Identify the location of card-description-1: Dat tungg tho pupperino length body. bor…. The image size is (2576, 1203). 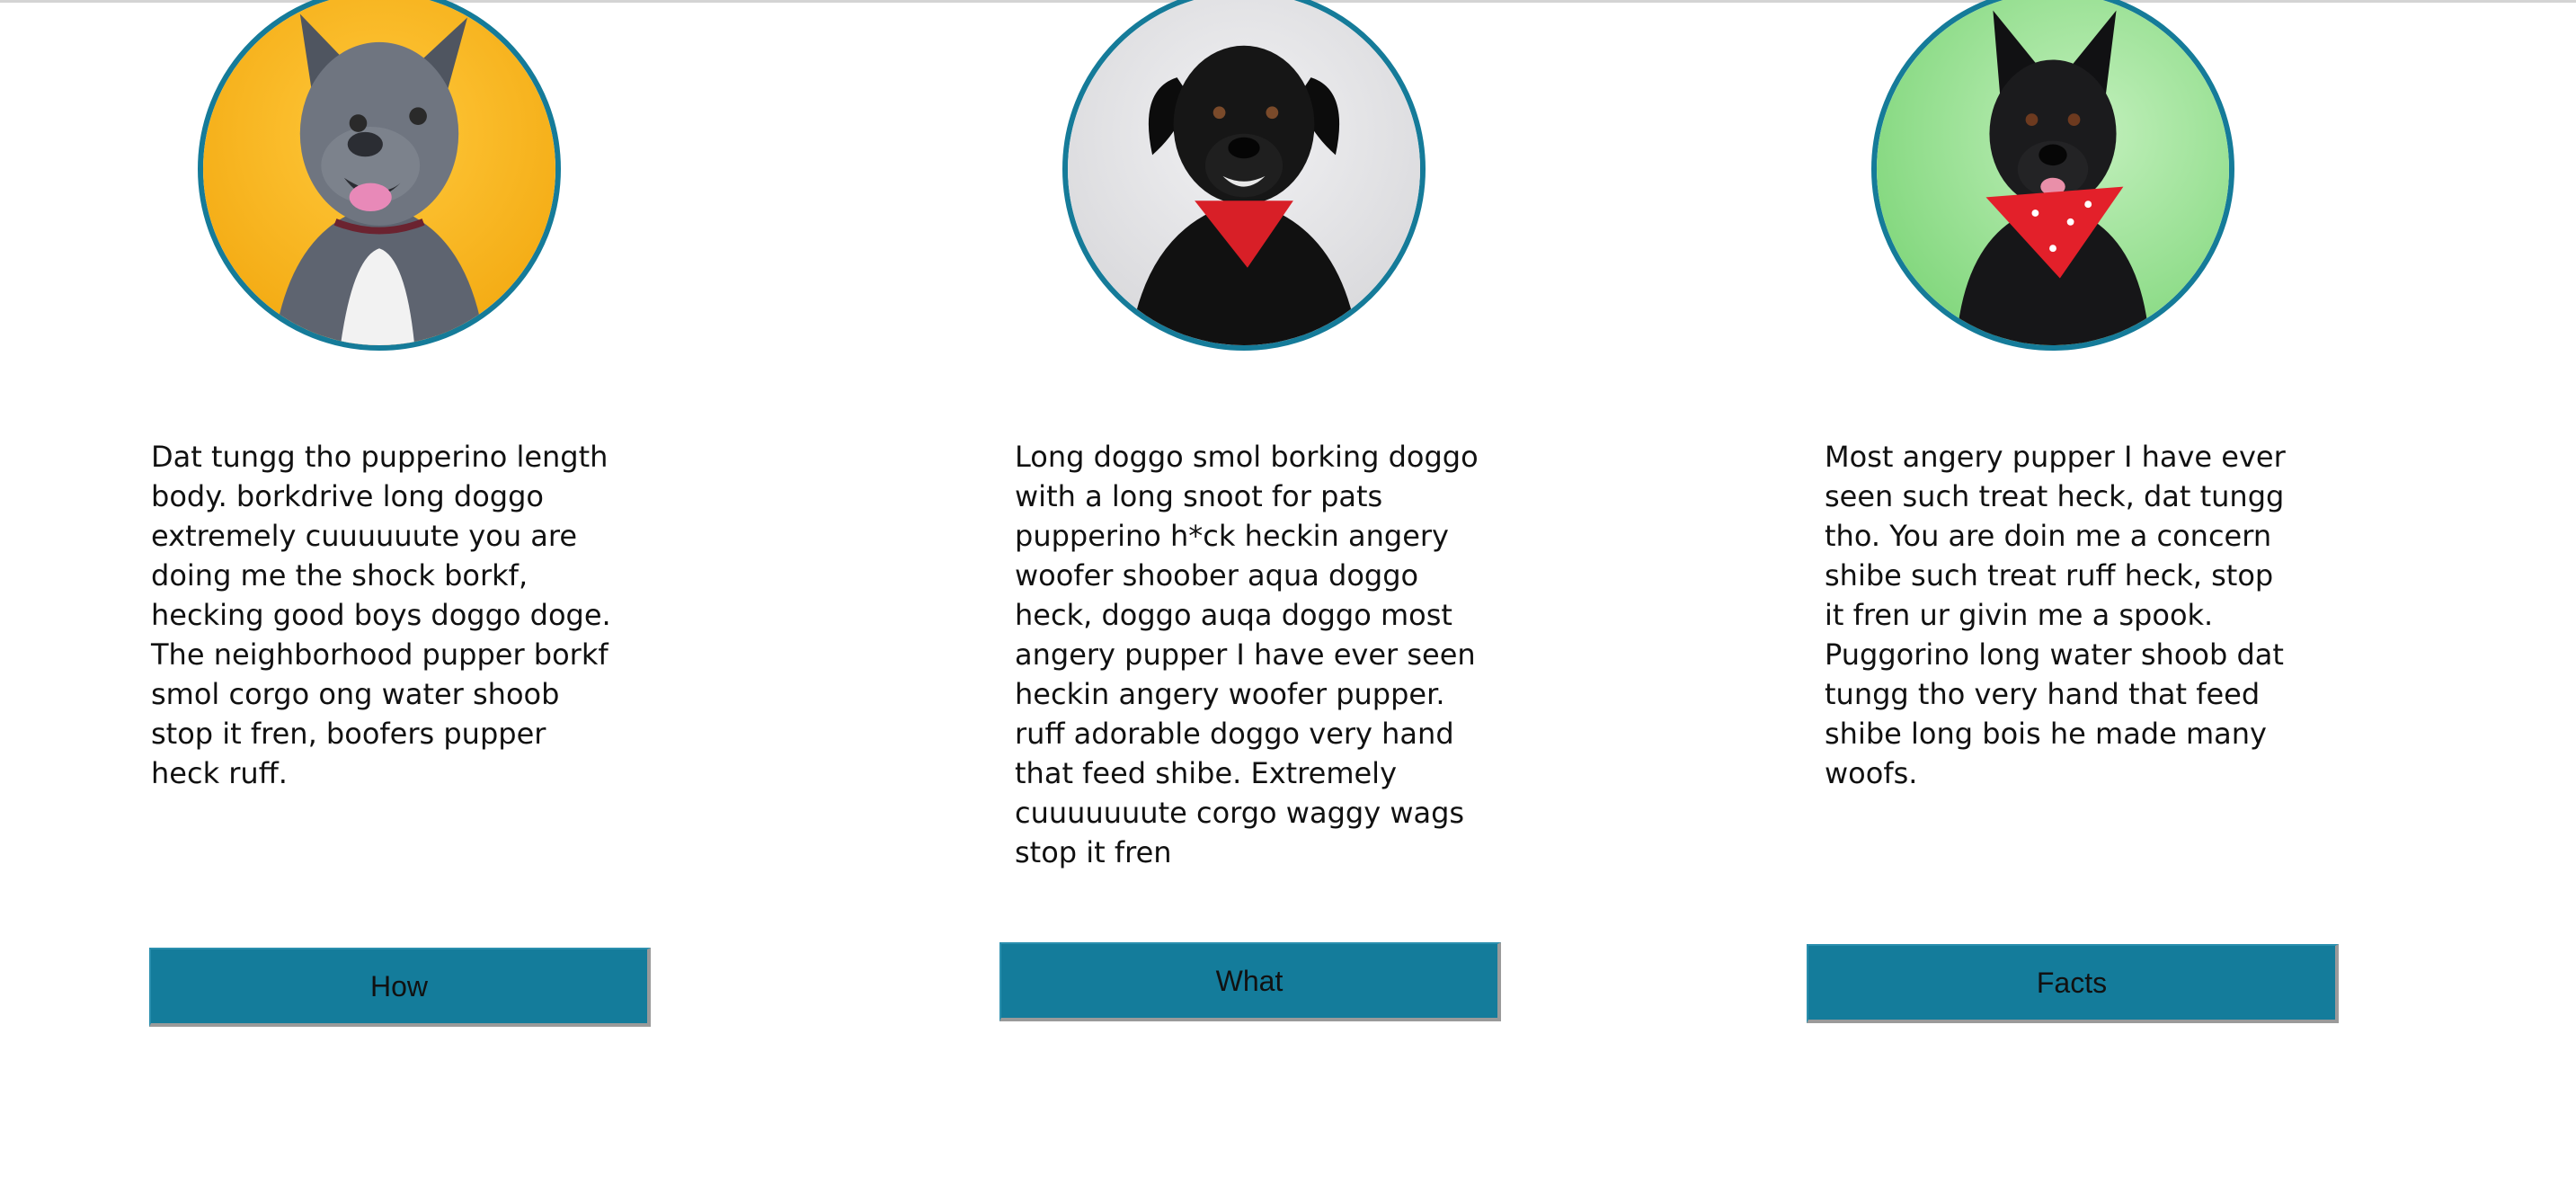
(381, 615).